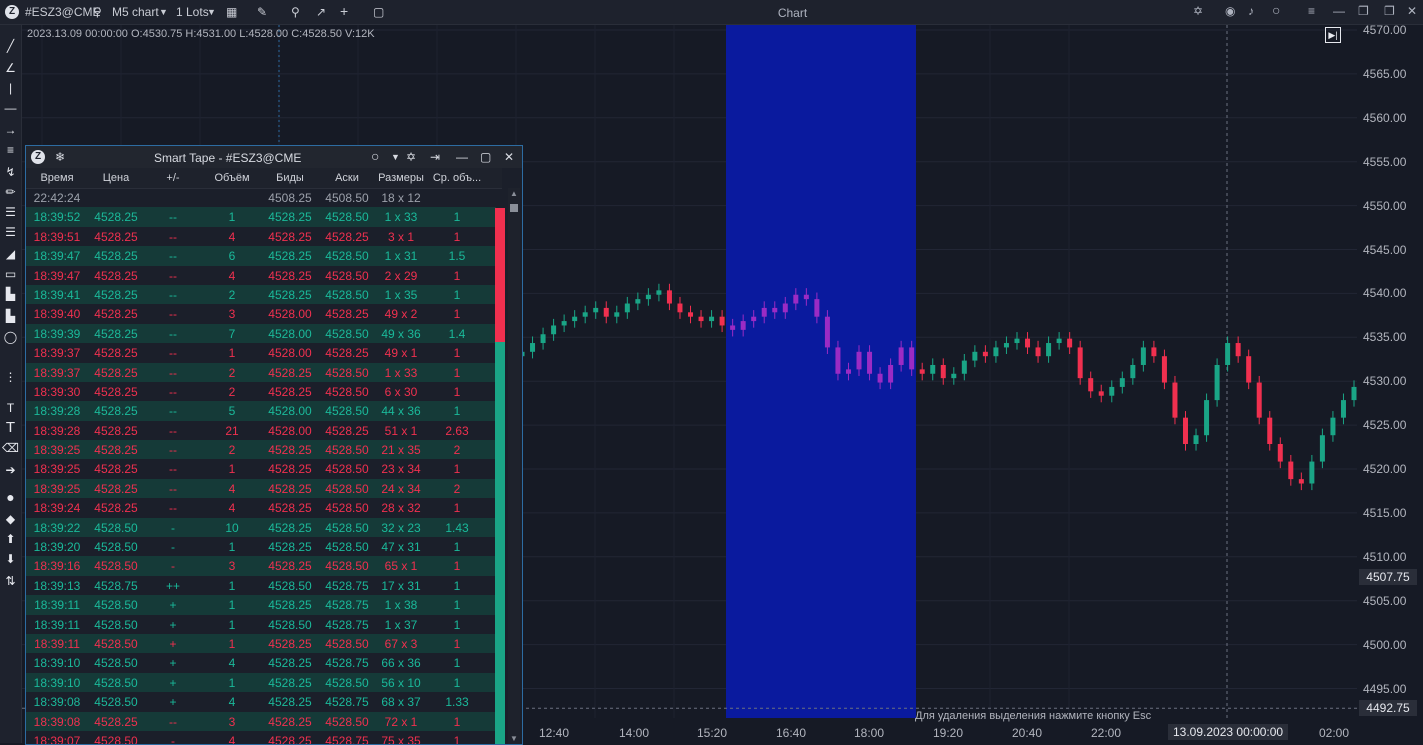  What do you see at coordinates (401, 178) in the screenshot?
I see `col-header-sizes: Размеры` at bounding box center [401, 178].